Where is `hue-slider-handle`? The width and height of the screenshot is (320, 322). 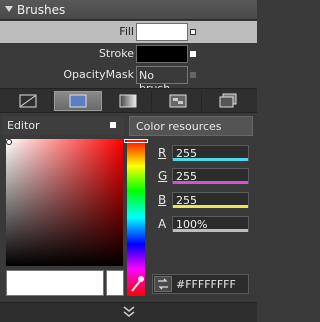 hue-slider-handle is located at coordinates (136, 141).